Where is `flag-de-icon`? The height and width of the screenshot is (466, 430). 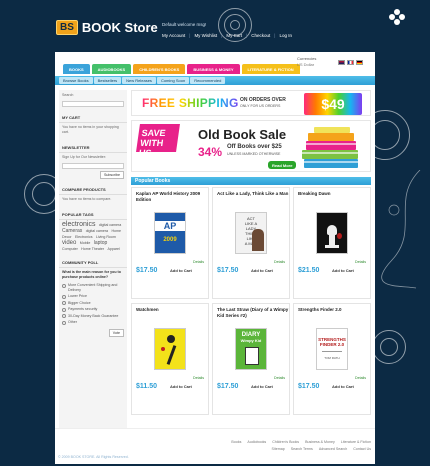 flag-de-icon is located at coordinates (359, 62).